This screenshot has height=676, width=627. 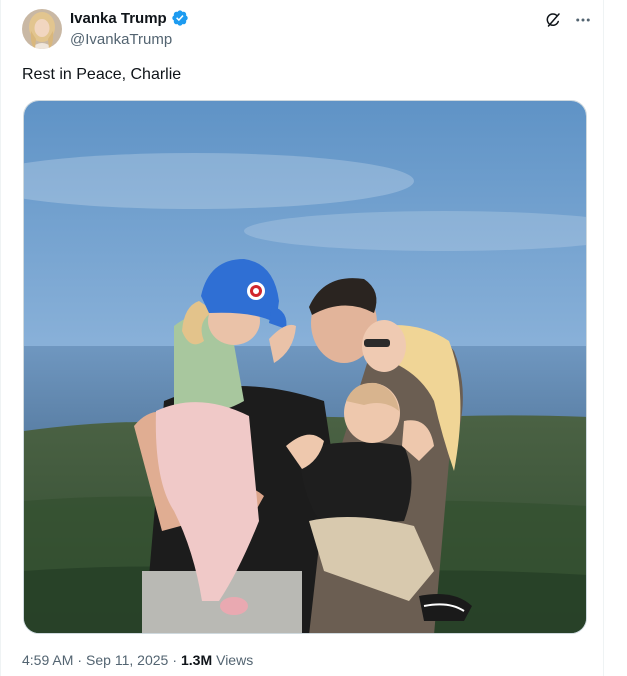 What do you see at coordinates (102, 74) in the screenshot?
I see `tweet-text: Rest in Peace, Charlie` at bounding box center [102, 74].